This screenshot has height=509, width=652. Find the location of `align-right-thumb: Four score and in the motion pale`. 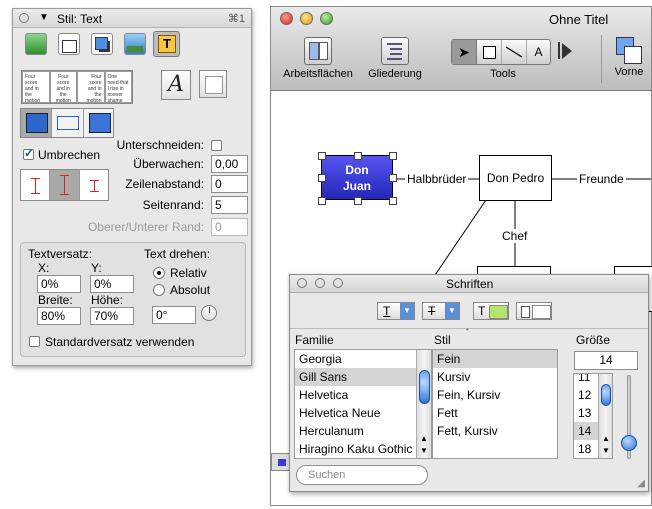

align-right-thumb: Four score and in the motion pale is located at coordinates (91, 87).